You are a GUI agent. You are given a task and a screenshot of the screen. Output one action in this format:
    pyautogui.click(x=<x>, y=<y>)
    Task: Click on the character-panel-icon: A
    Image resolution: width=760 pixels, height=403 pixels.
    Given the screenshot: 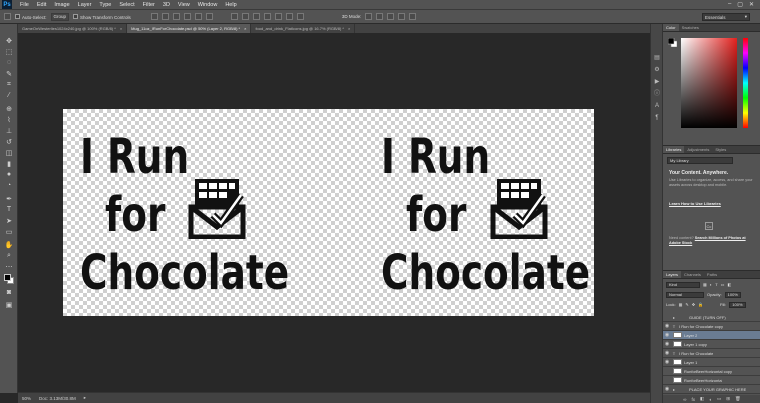 What is the action you would take?
    pyautogui.click(x=657, y=106)
    